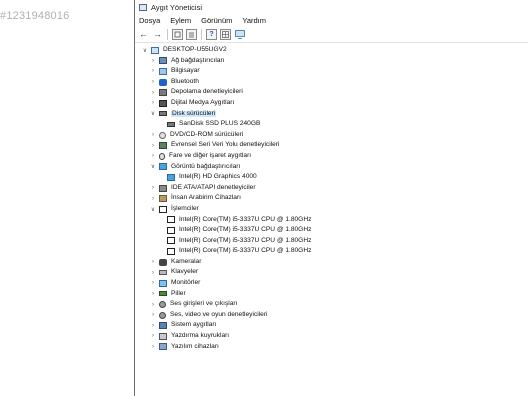  I want to click on tree-category-item: › Fare ve diğer işaret aygıtları, so click(331, 156).